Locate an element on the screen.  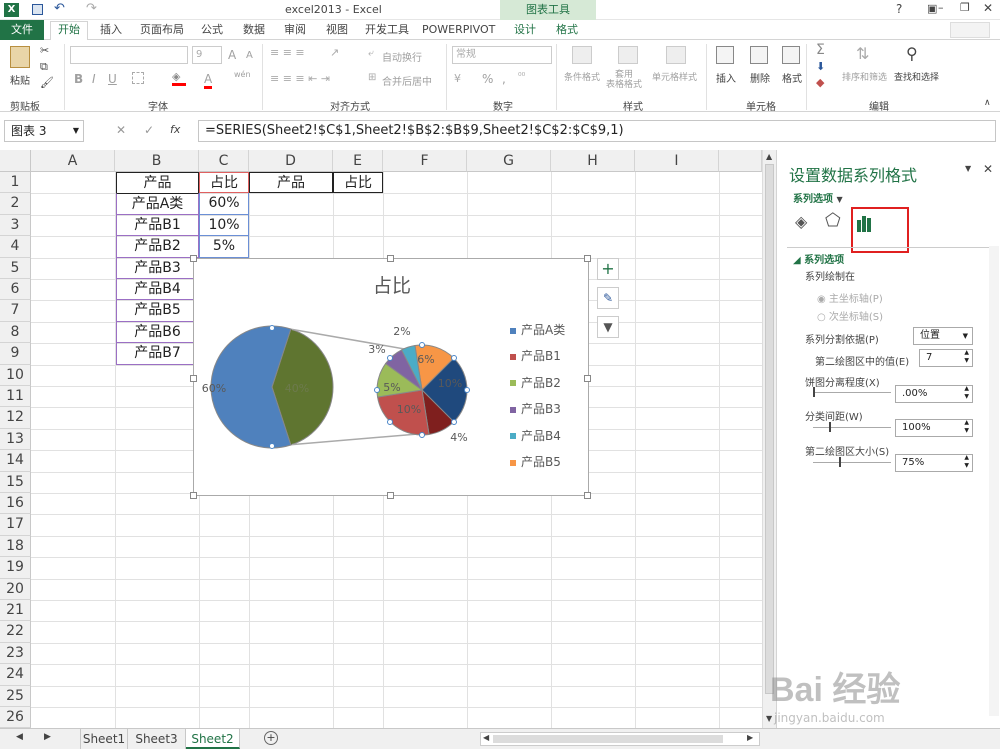
find-select-icon: ⚲ is located at coordinates (912, 53).